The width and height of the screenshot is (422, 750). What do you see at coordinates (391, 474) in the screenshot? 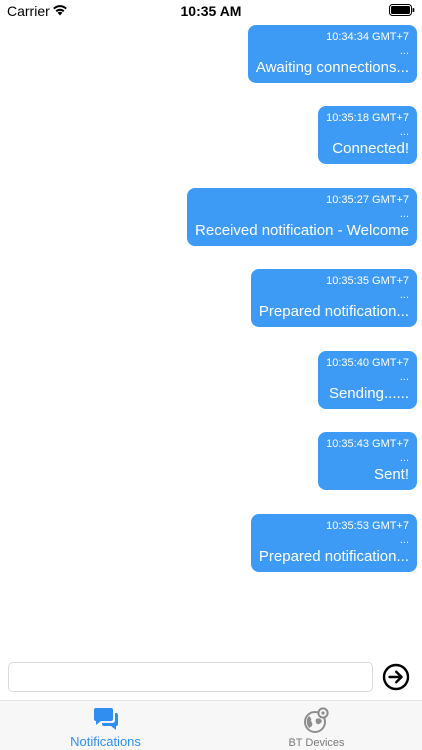
I see `message-text: Sent!` at bounding box center [391, 474].